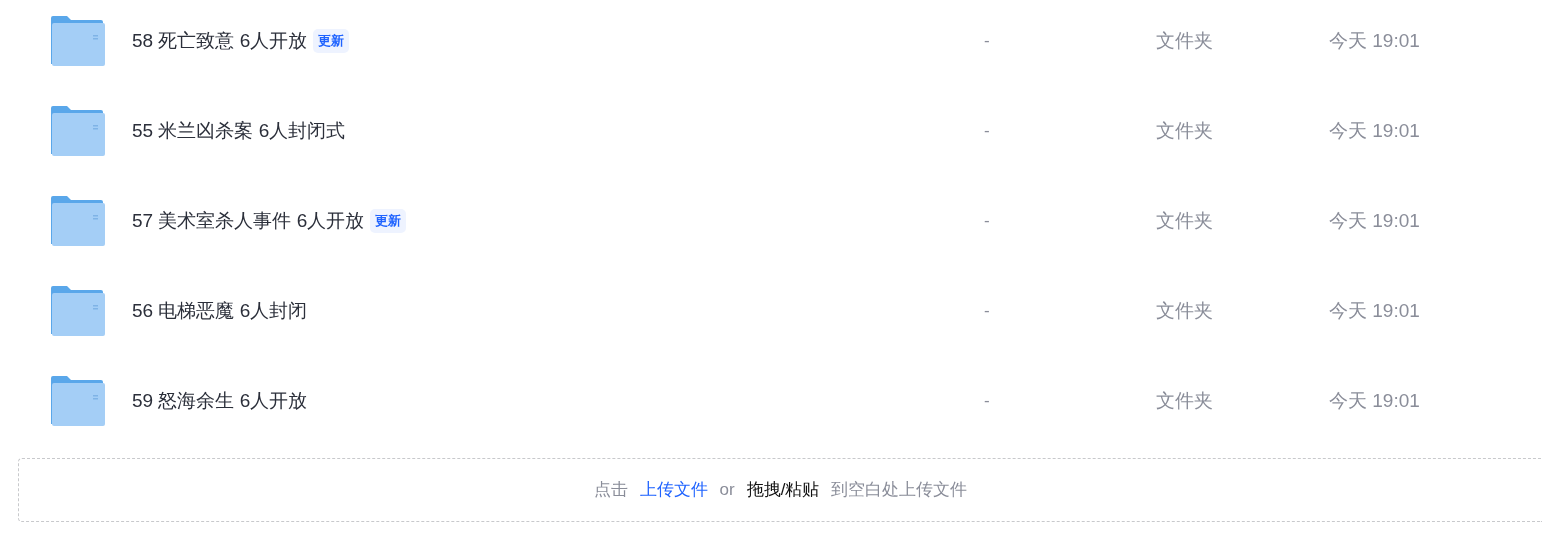 The image size is (1542, 537). Describe the element at coordinates (899, 490) in the screenshot. I see `upload-hint-text: 到空白处上传文件` at that location.